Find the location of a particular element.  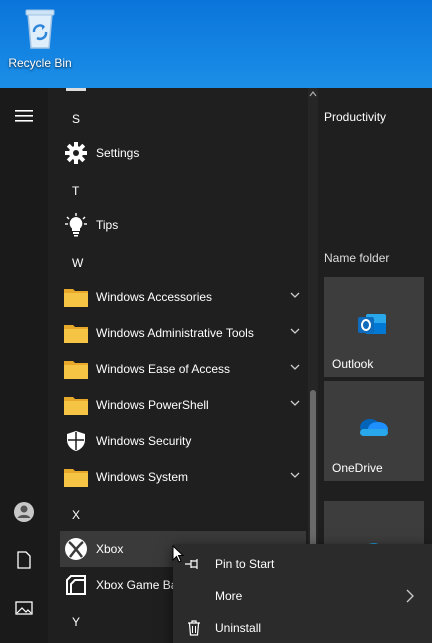

documents-button is located at coordinates (24, 560).